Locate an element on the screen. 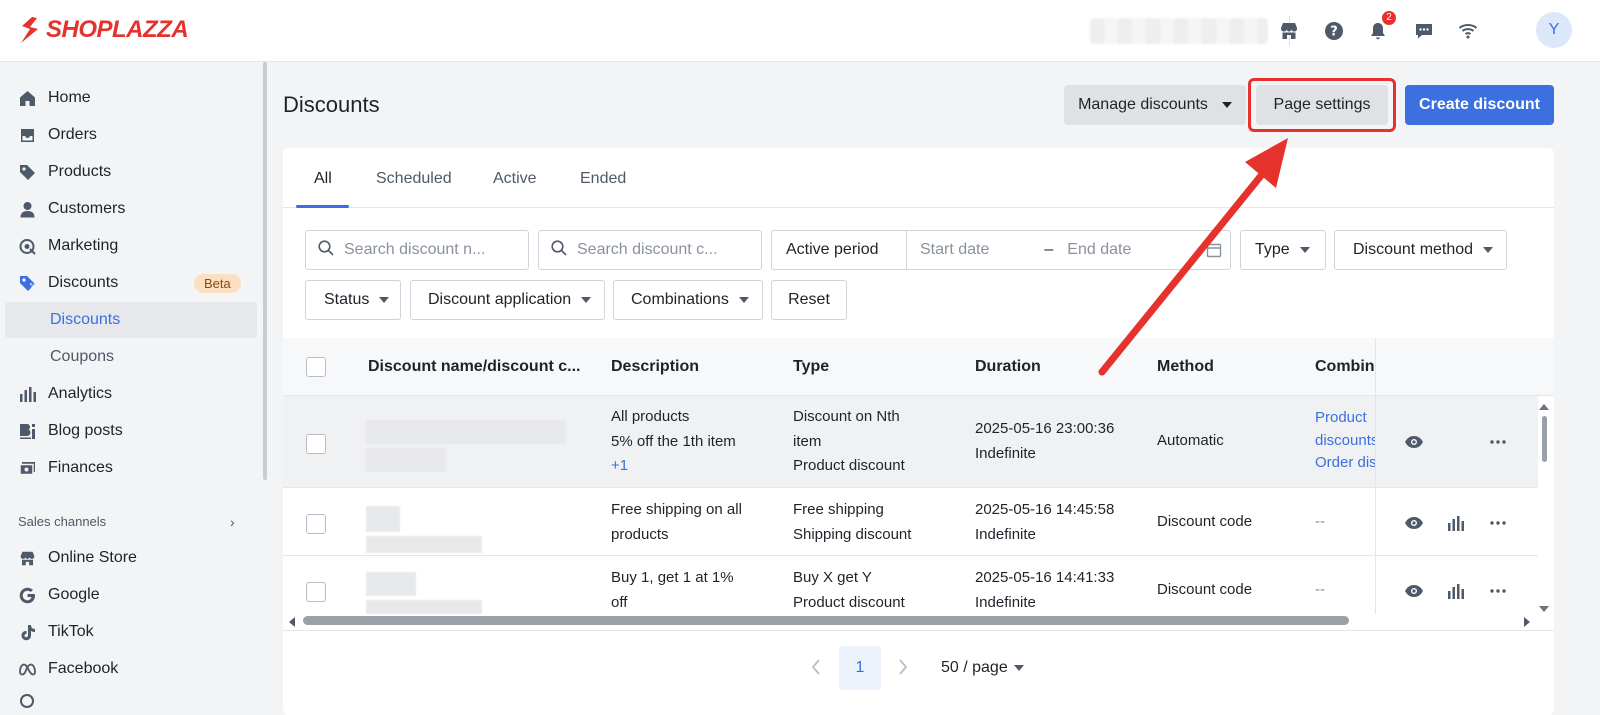 The width and height of the screenshot is (1600, 715). sidebar-item-online-store: Online Store is located at coordinates (77, 558).